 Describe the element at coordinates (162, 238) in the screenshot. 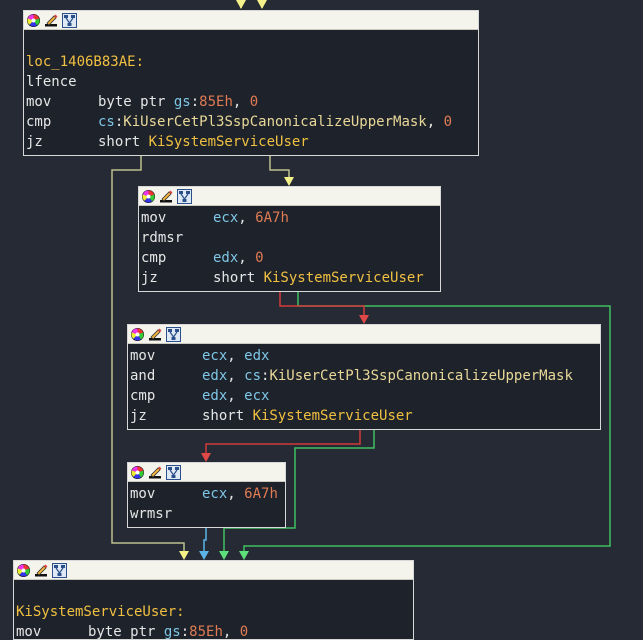

I see `mnemonic: rdmsr` at that location.